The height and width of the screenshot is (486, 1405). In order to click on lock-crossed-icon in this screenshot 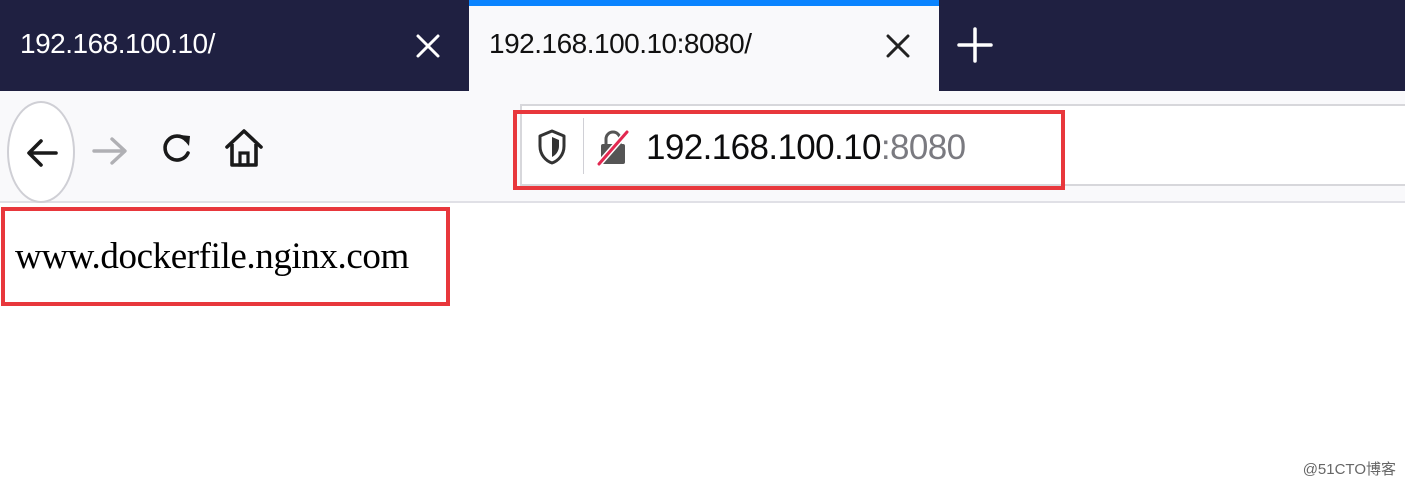, I will do `click(613, 147)`.